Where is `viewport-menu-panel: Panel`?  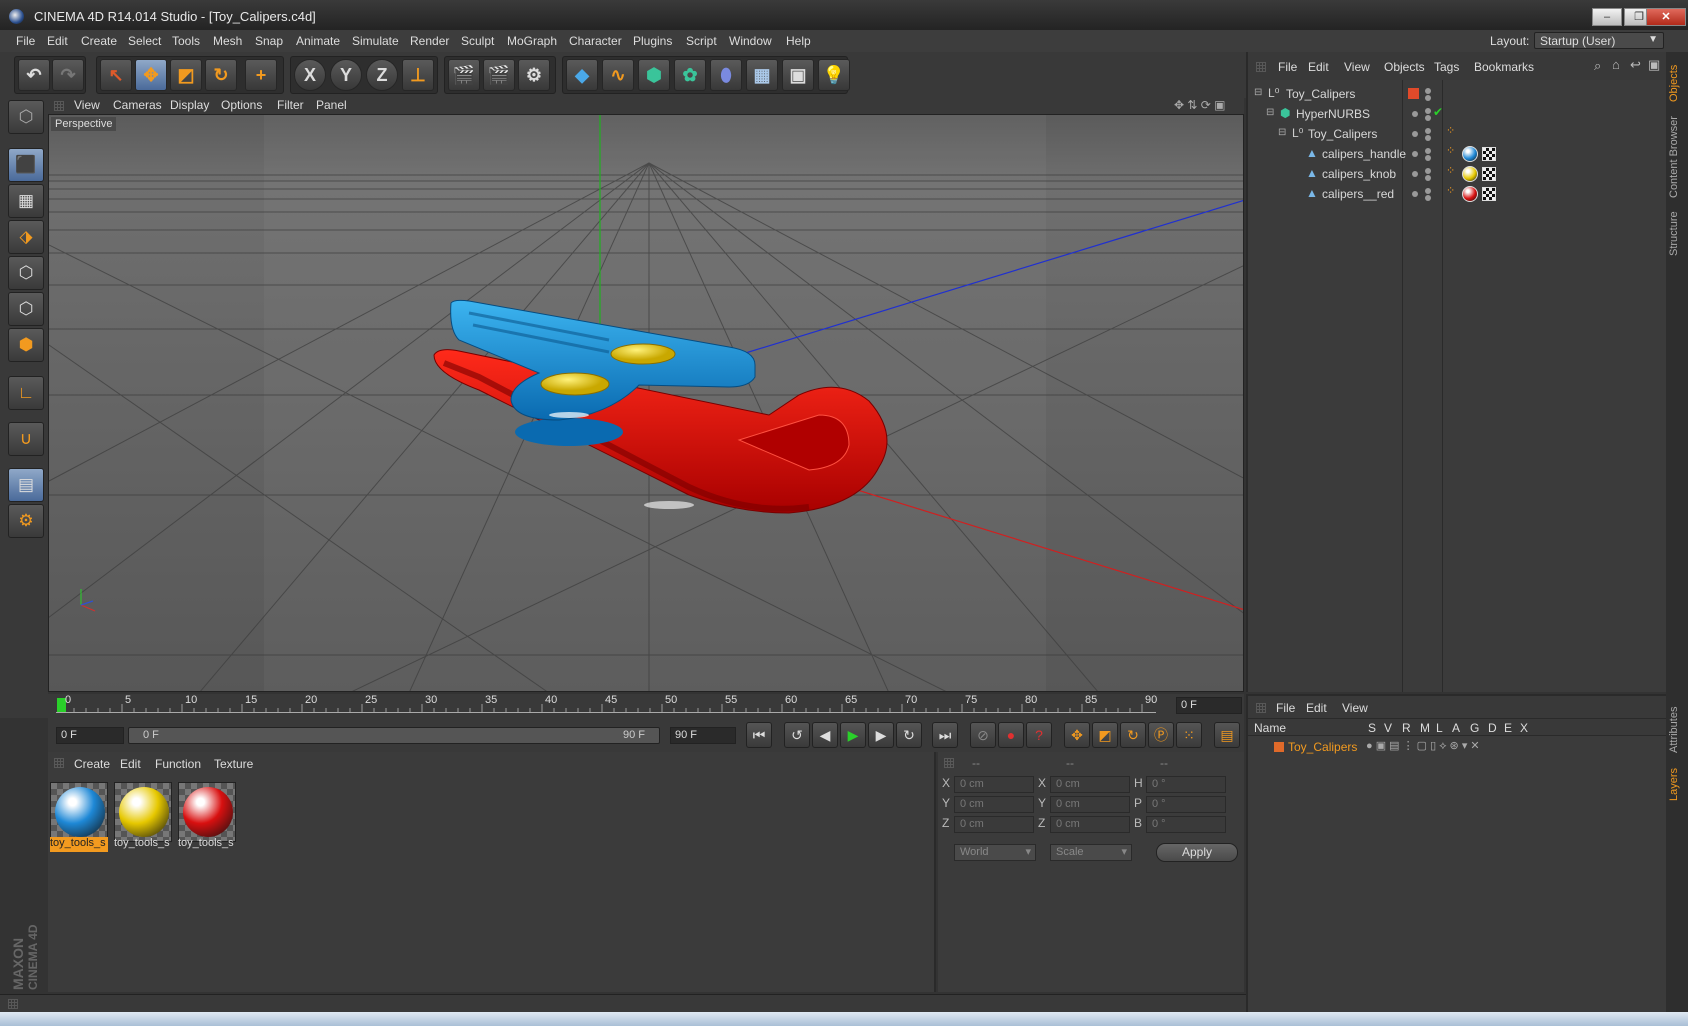
viewport-menu-panel: Panel is located at coordinates (331, 105).